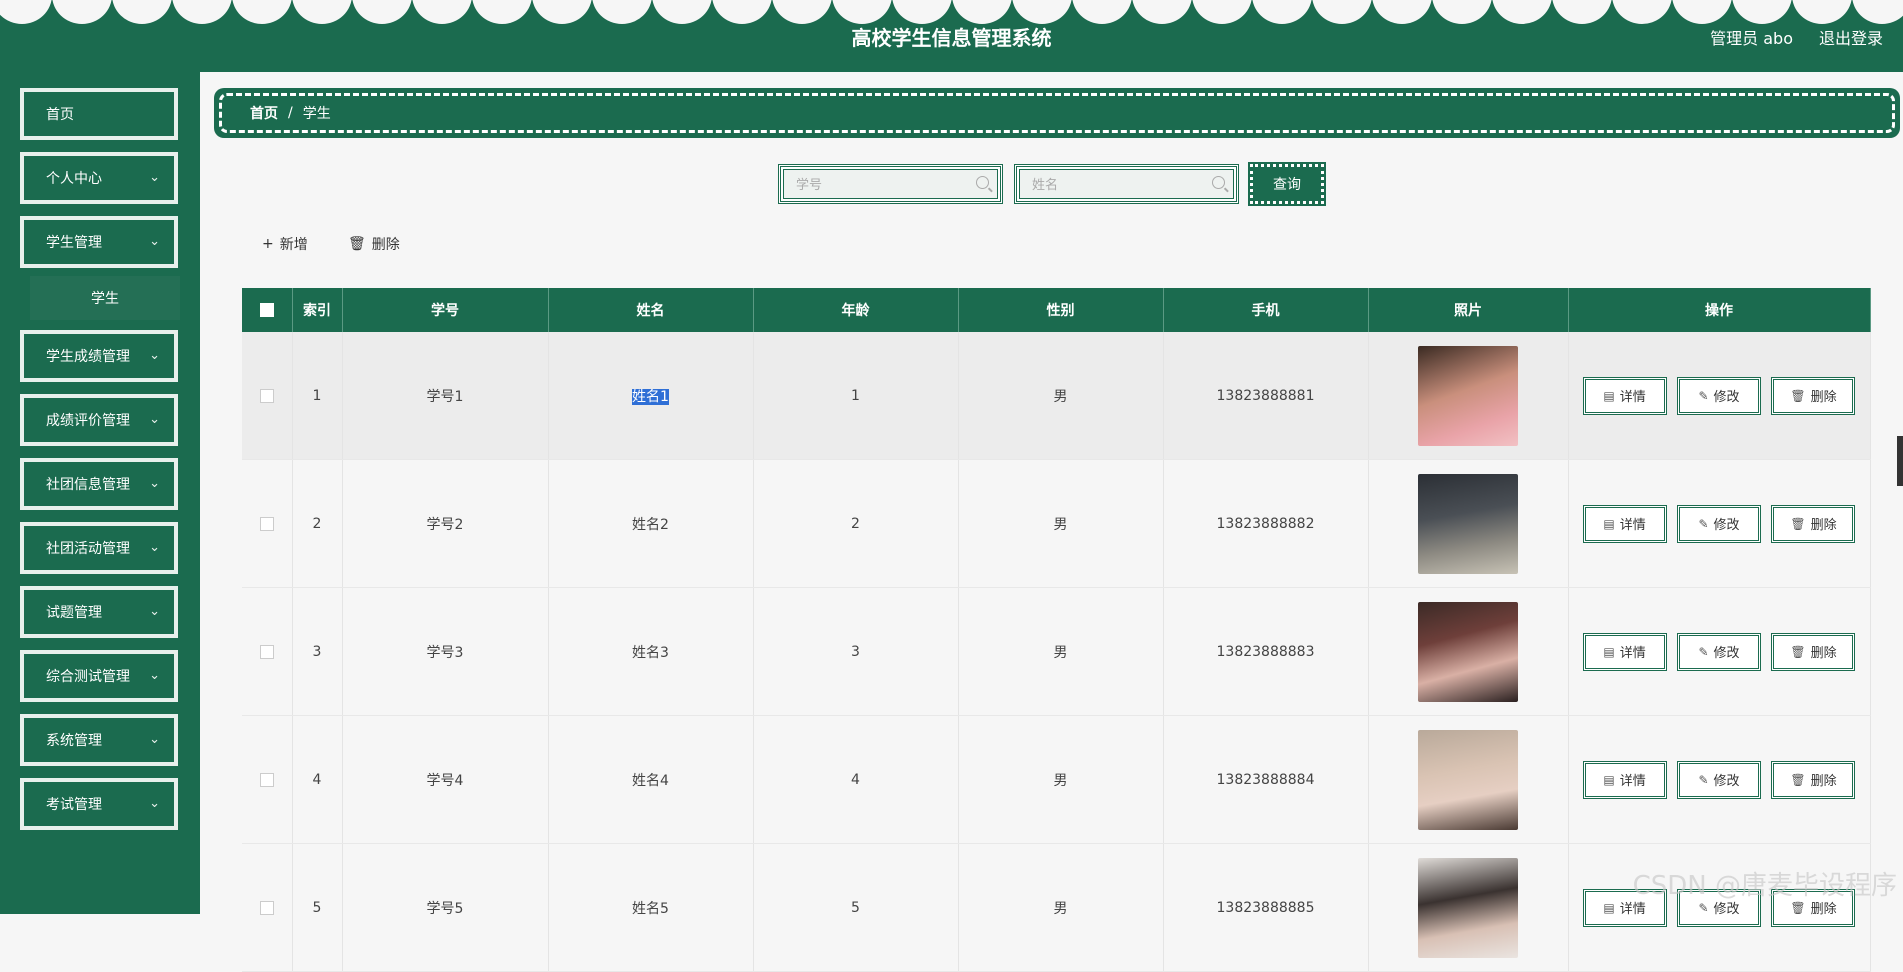 This screenshot has width=1903, height=972. Describe the element at coordinates (60, 115) in the screenshot. I see `sidebar-item-label: 首页` at that location.